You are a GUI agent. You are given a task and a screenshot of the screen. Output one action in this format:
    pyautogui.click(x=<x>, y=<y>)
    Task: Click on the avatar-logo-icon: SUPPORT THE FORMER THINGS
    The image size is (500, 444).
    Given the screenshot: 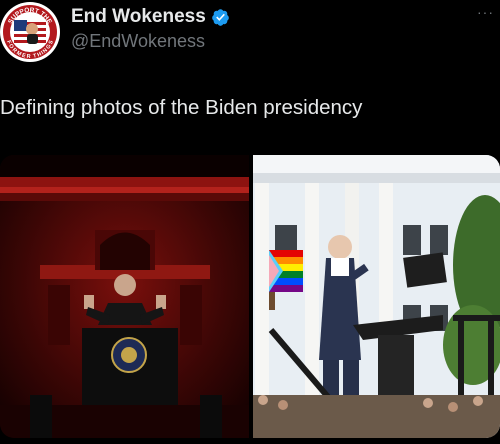 What is the action you would take?
    pyautogui.click(x=30, y=32)
    